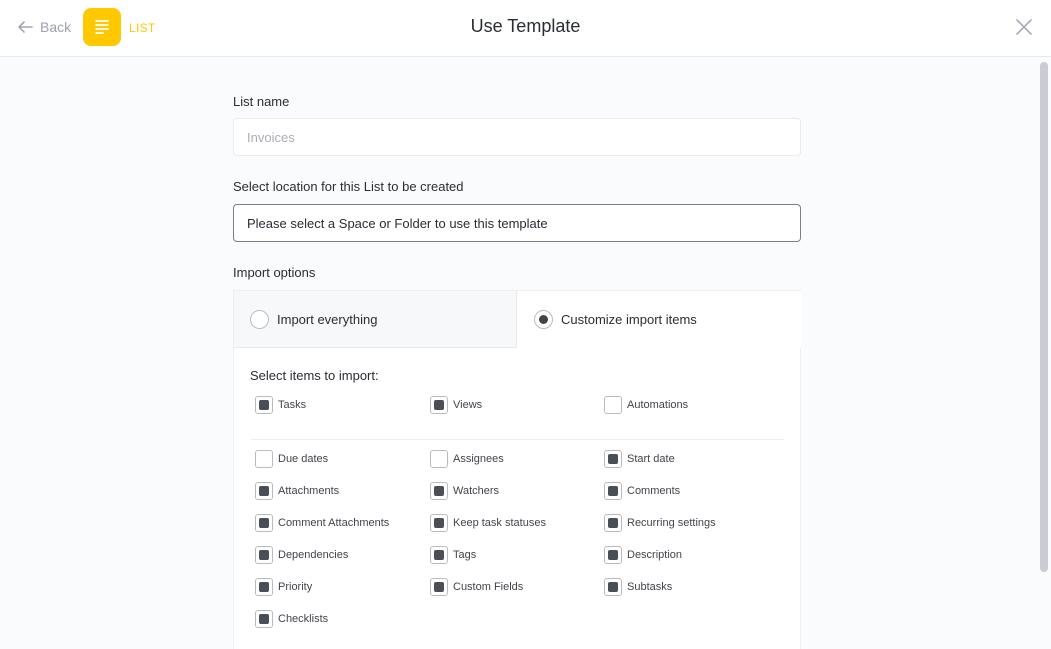 This screenshot has height=649, width=1051. What do you see at coordinates (499, 523) in the screenshot?
I see `checkbox-label: Keep task statuses` at bounding box center [499, 523].